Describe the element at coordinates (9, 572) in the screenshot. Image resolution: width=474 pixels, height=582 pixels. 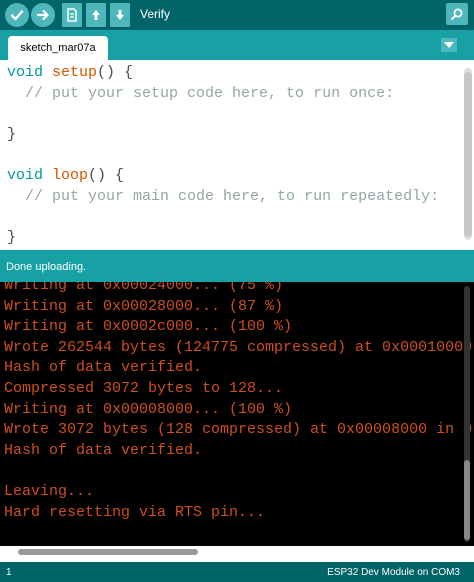
I see `line-number: 1` at that location.